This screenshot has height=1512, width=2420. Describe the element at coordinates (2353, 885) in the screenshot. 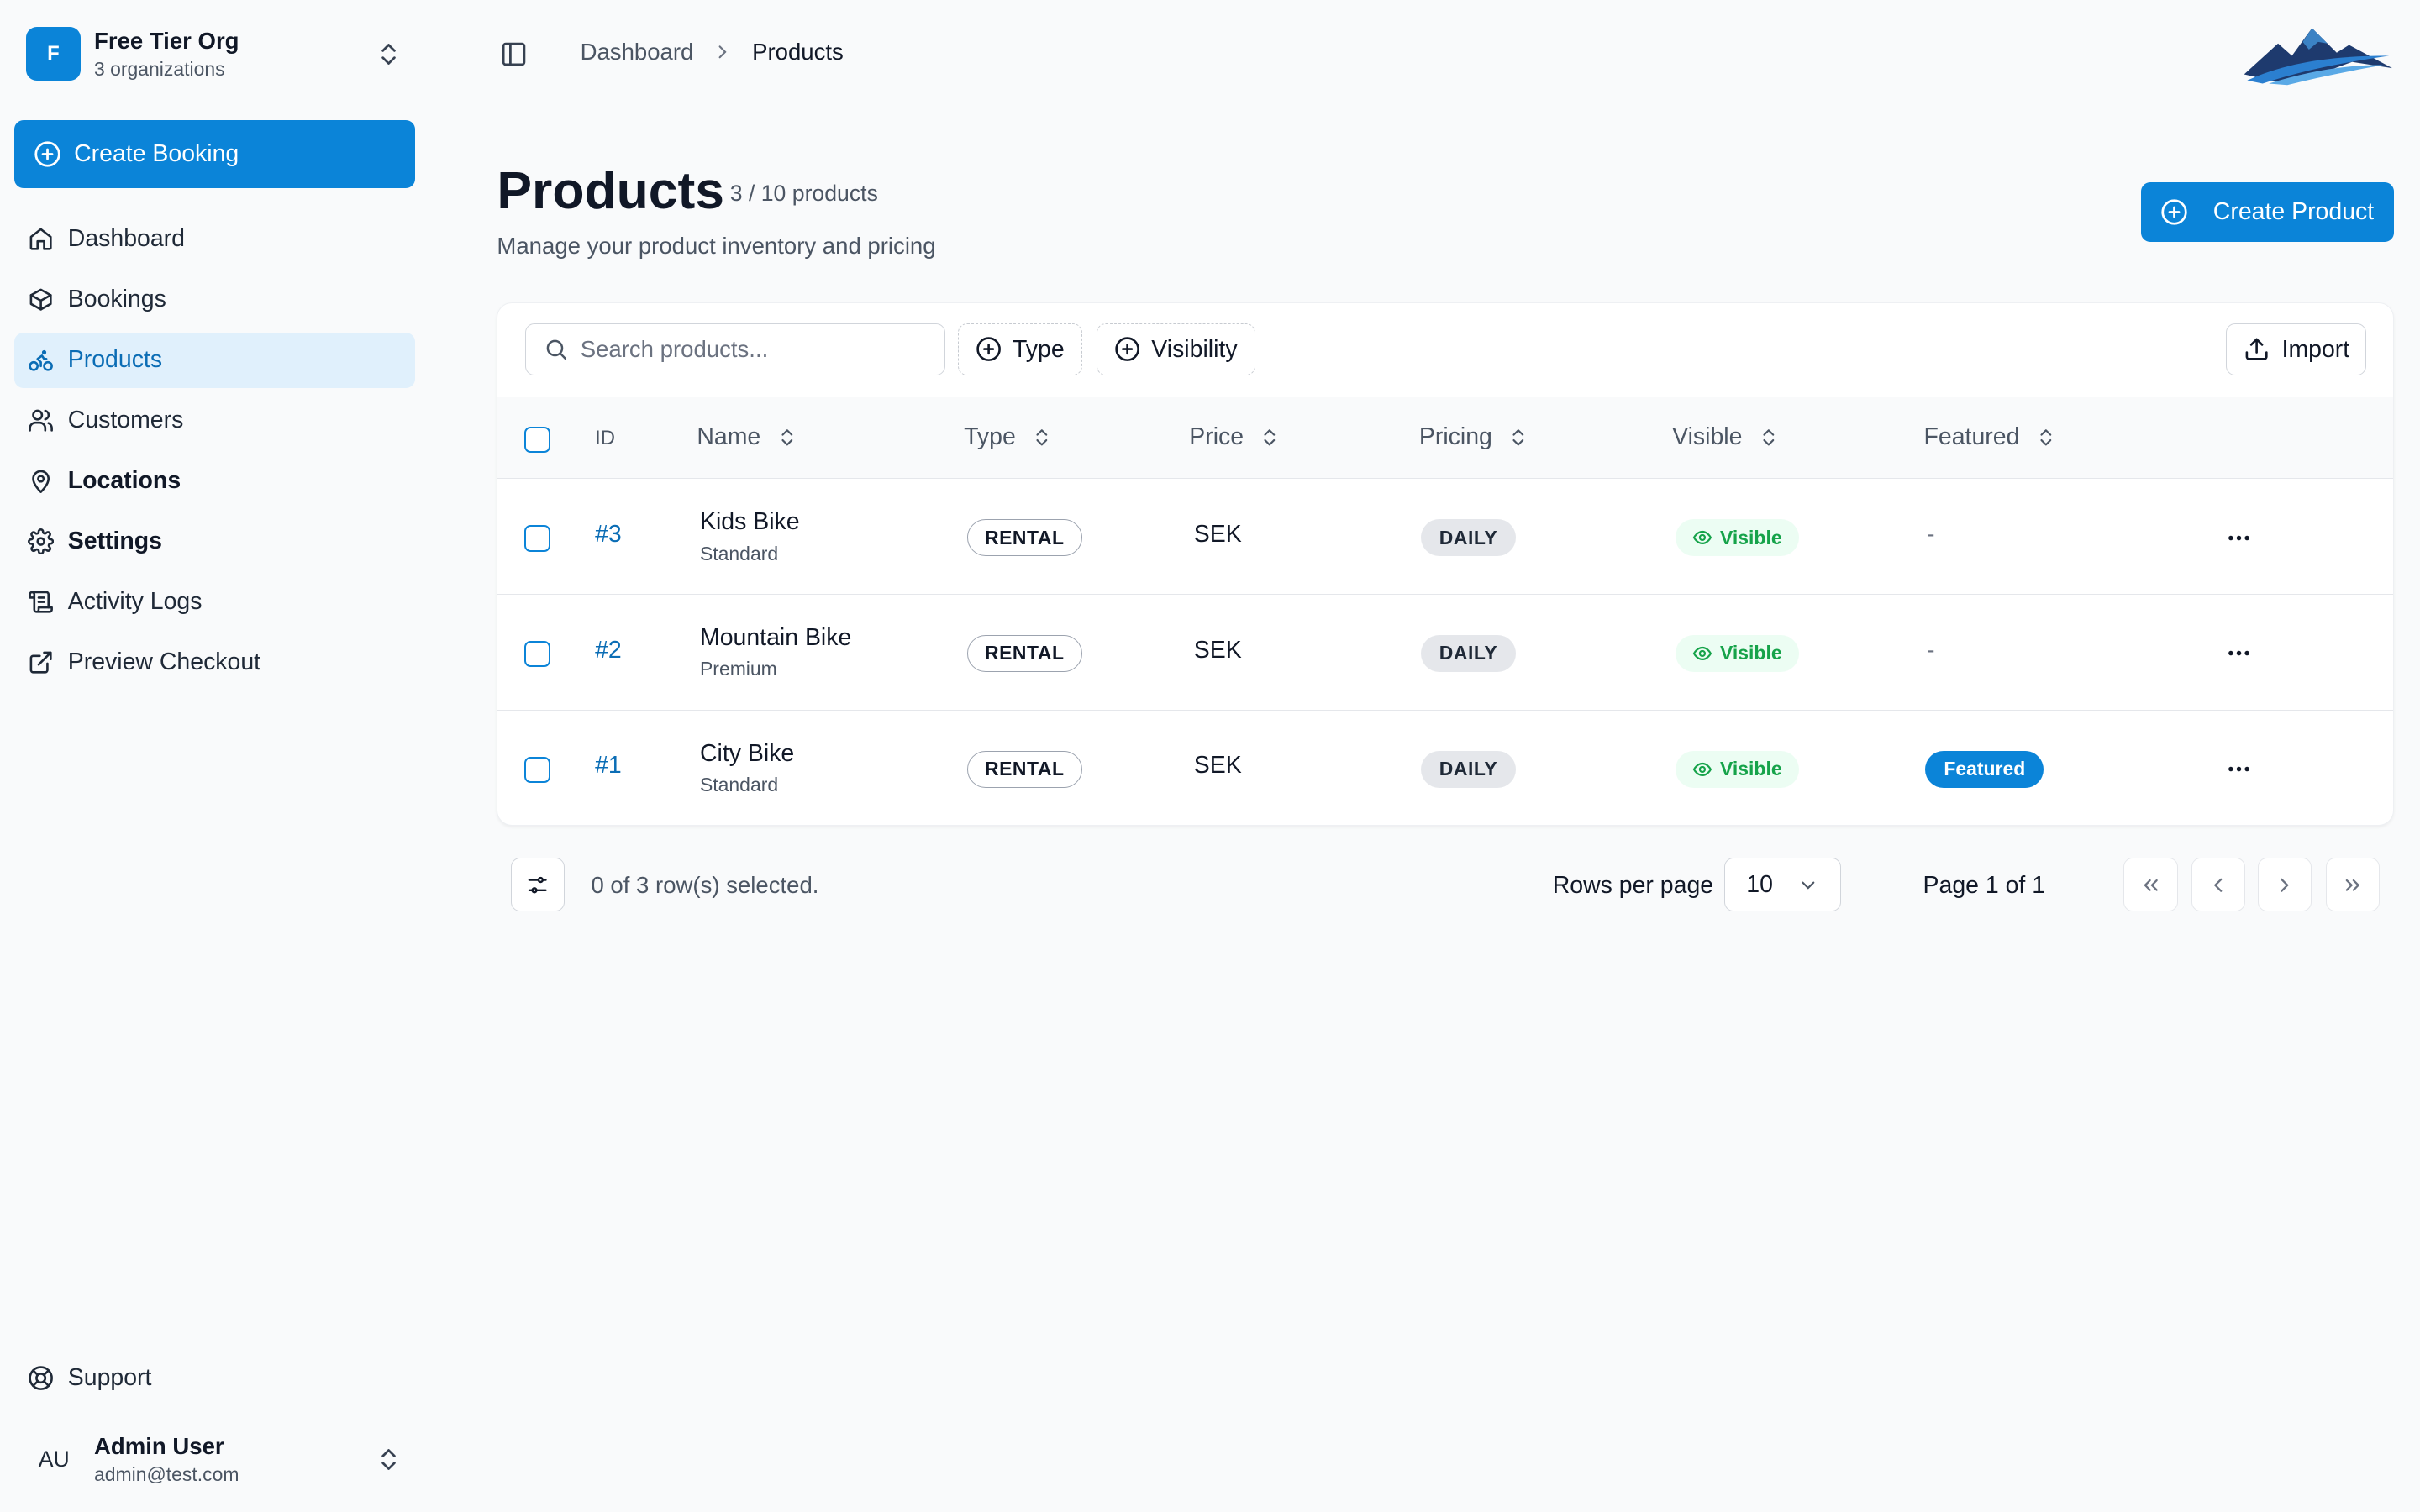

I see `last-page-button` at that location.